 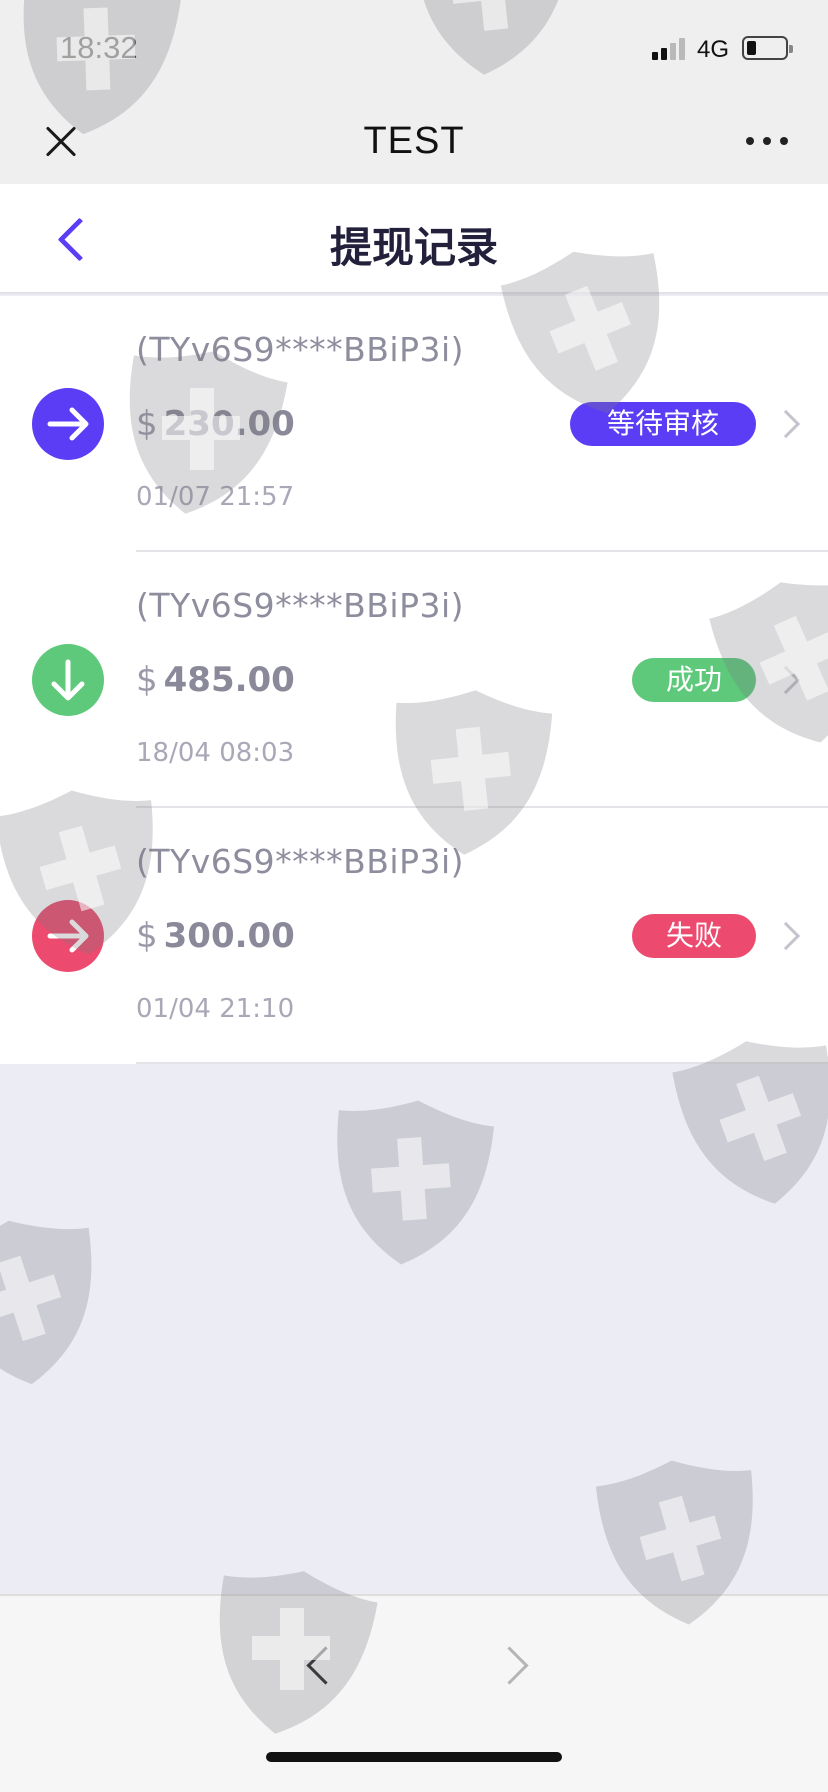 What do you see at coordinates (670, 49) in the screenshot?
I see `cellular-signal-icon` at bounding box center [670, 49].